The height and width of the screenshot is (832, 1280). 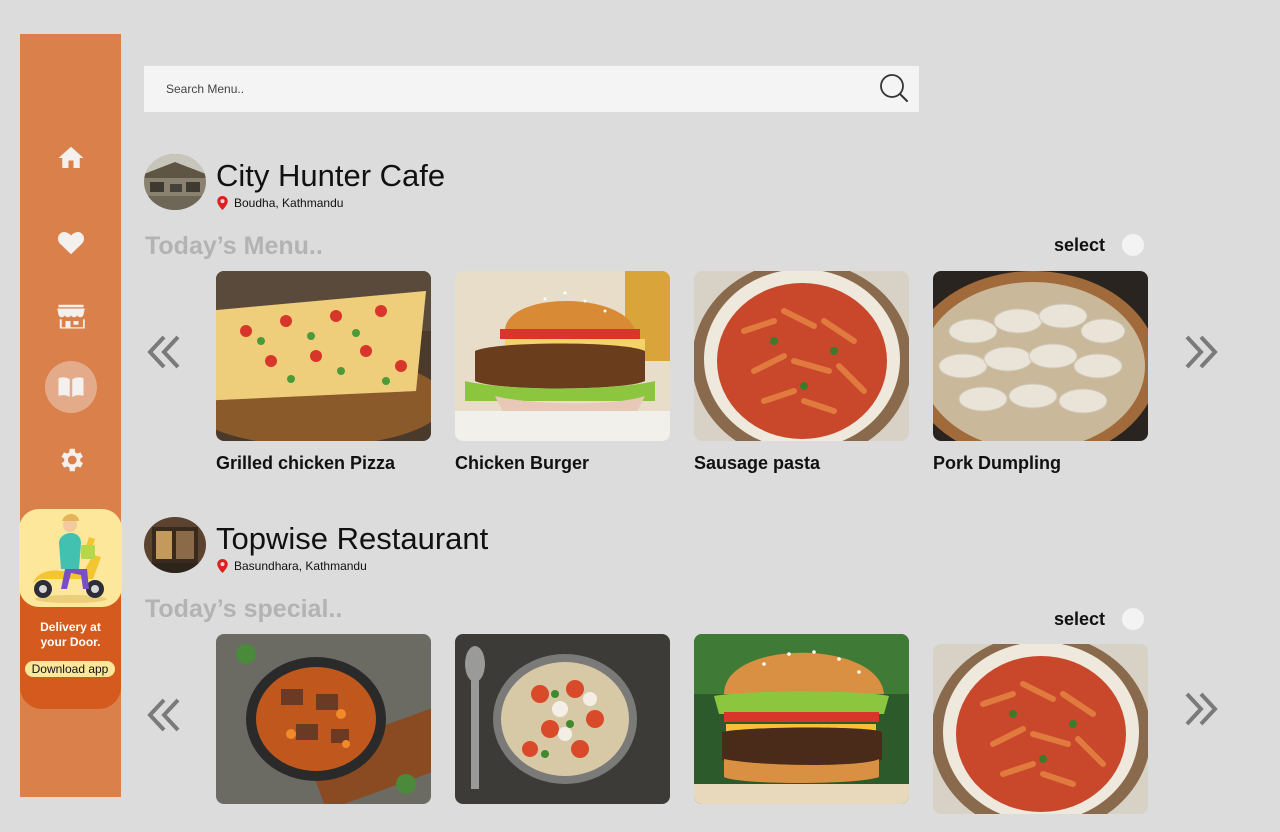 I want to click on menu-item-card: Grilled chicken Pizza, so click(x=323, y=372).